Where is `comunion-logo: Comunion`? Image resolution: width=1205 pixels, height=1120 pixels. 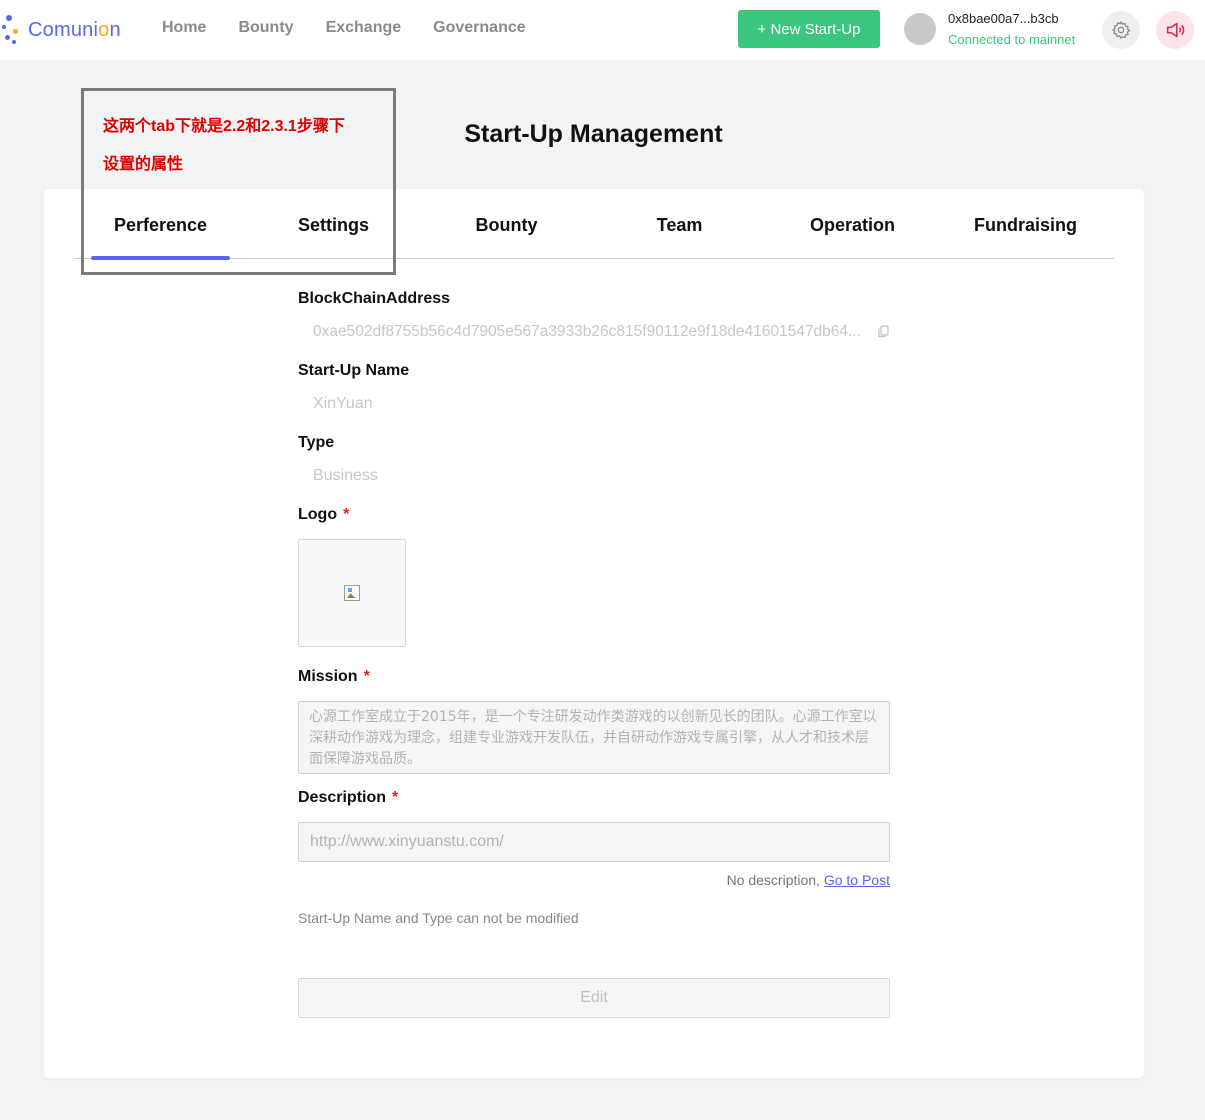 comunion-logo: Comunion is located at coordinates (61, 30).